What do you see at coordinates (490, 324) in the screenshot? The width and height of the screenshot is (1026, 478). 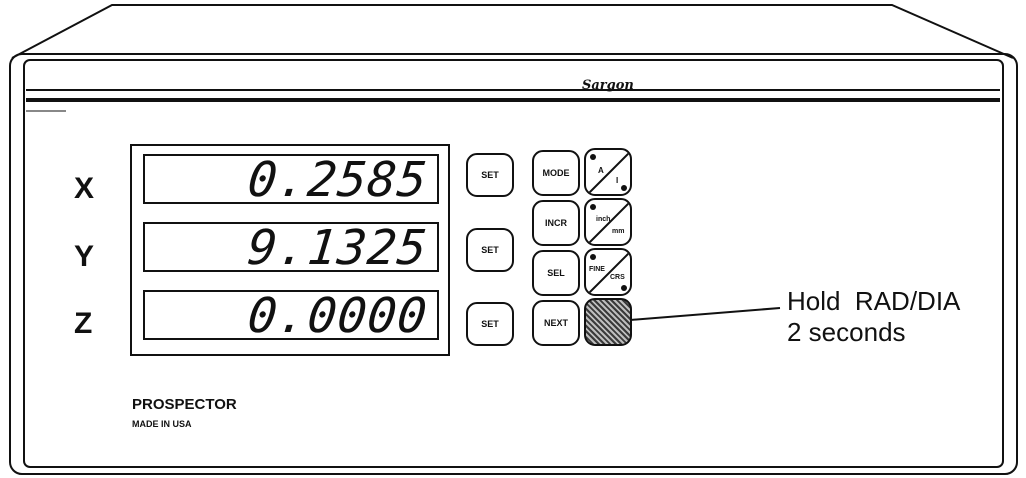 I see `set-z-button: SET` at bounding box center [490, 324].